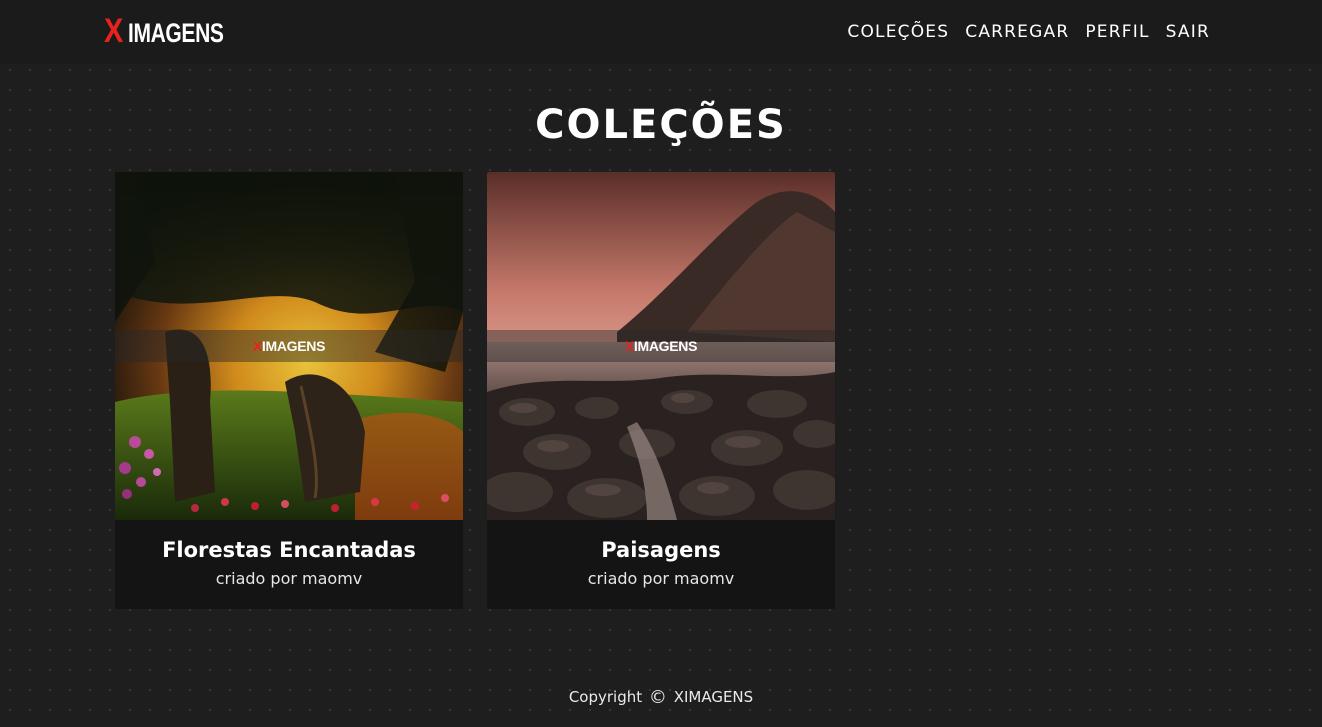  What do you see at coordinates (114, 31) in the screenshot?
I see `logo-x: X` at bounding box center [114, 31].